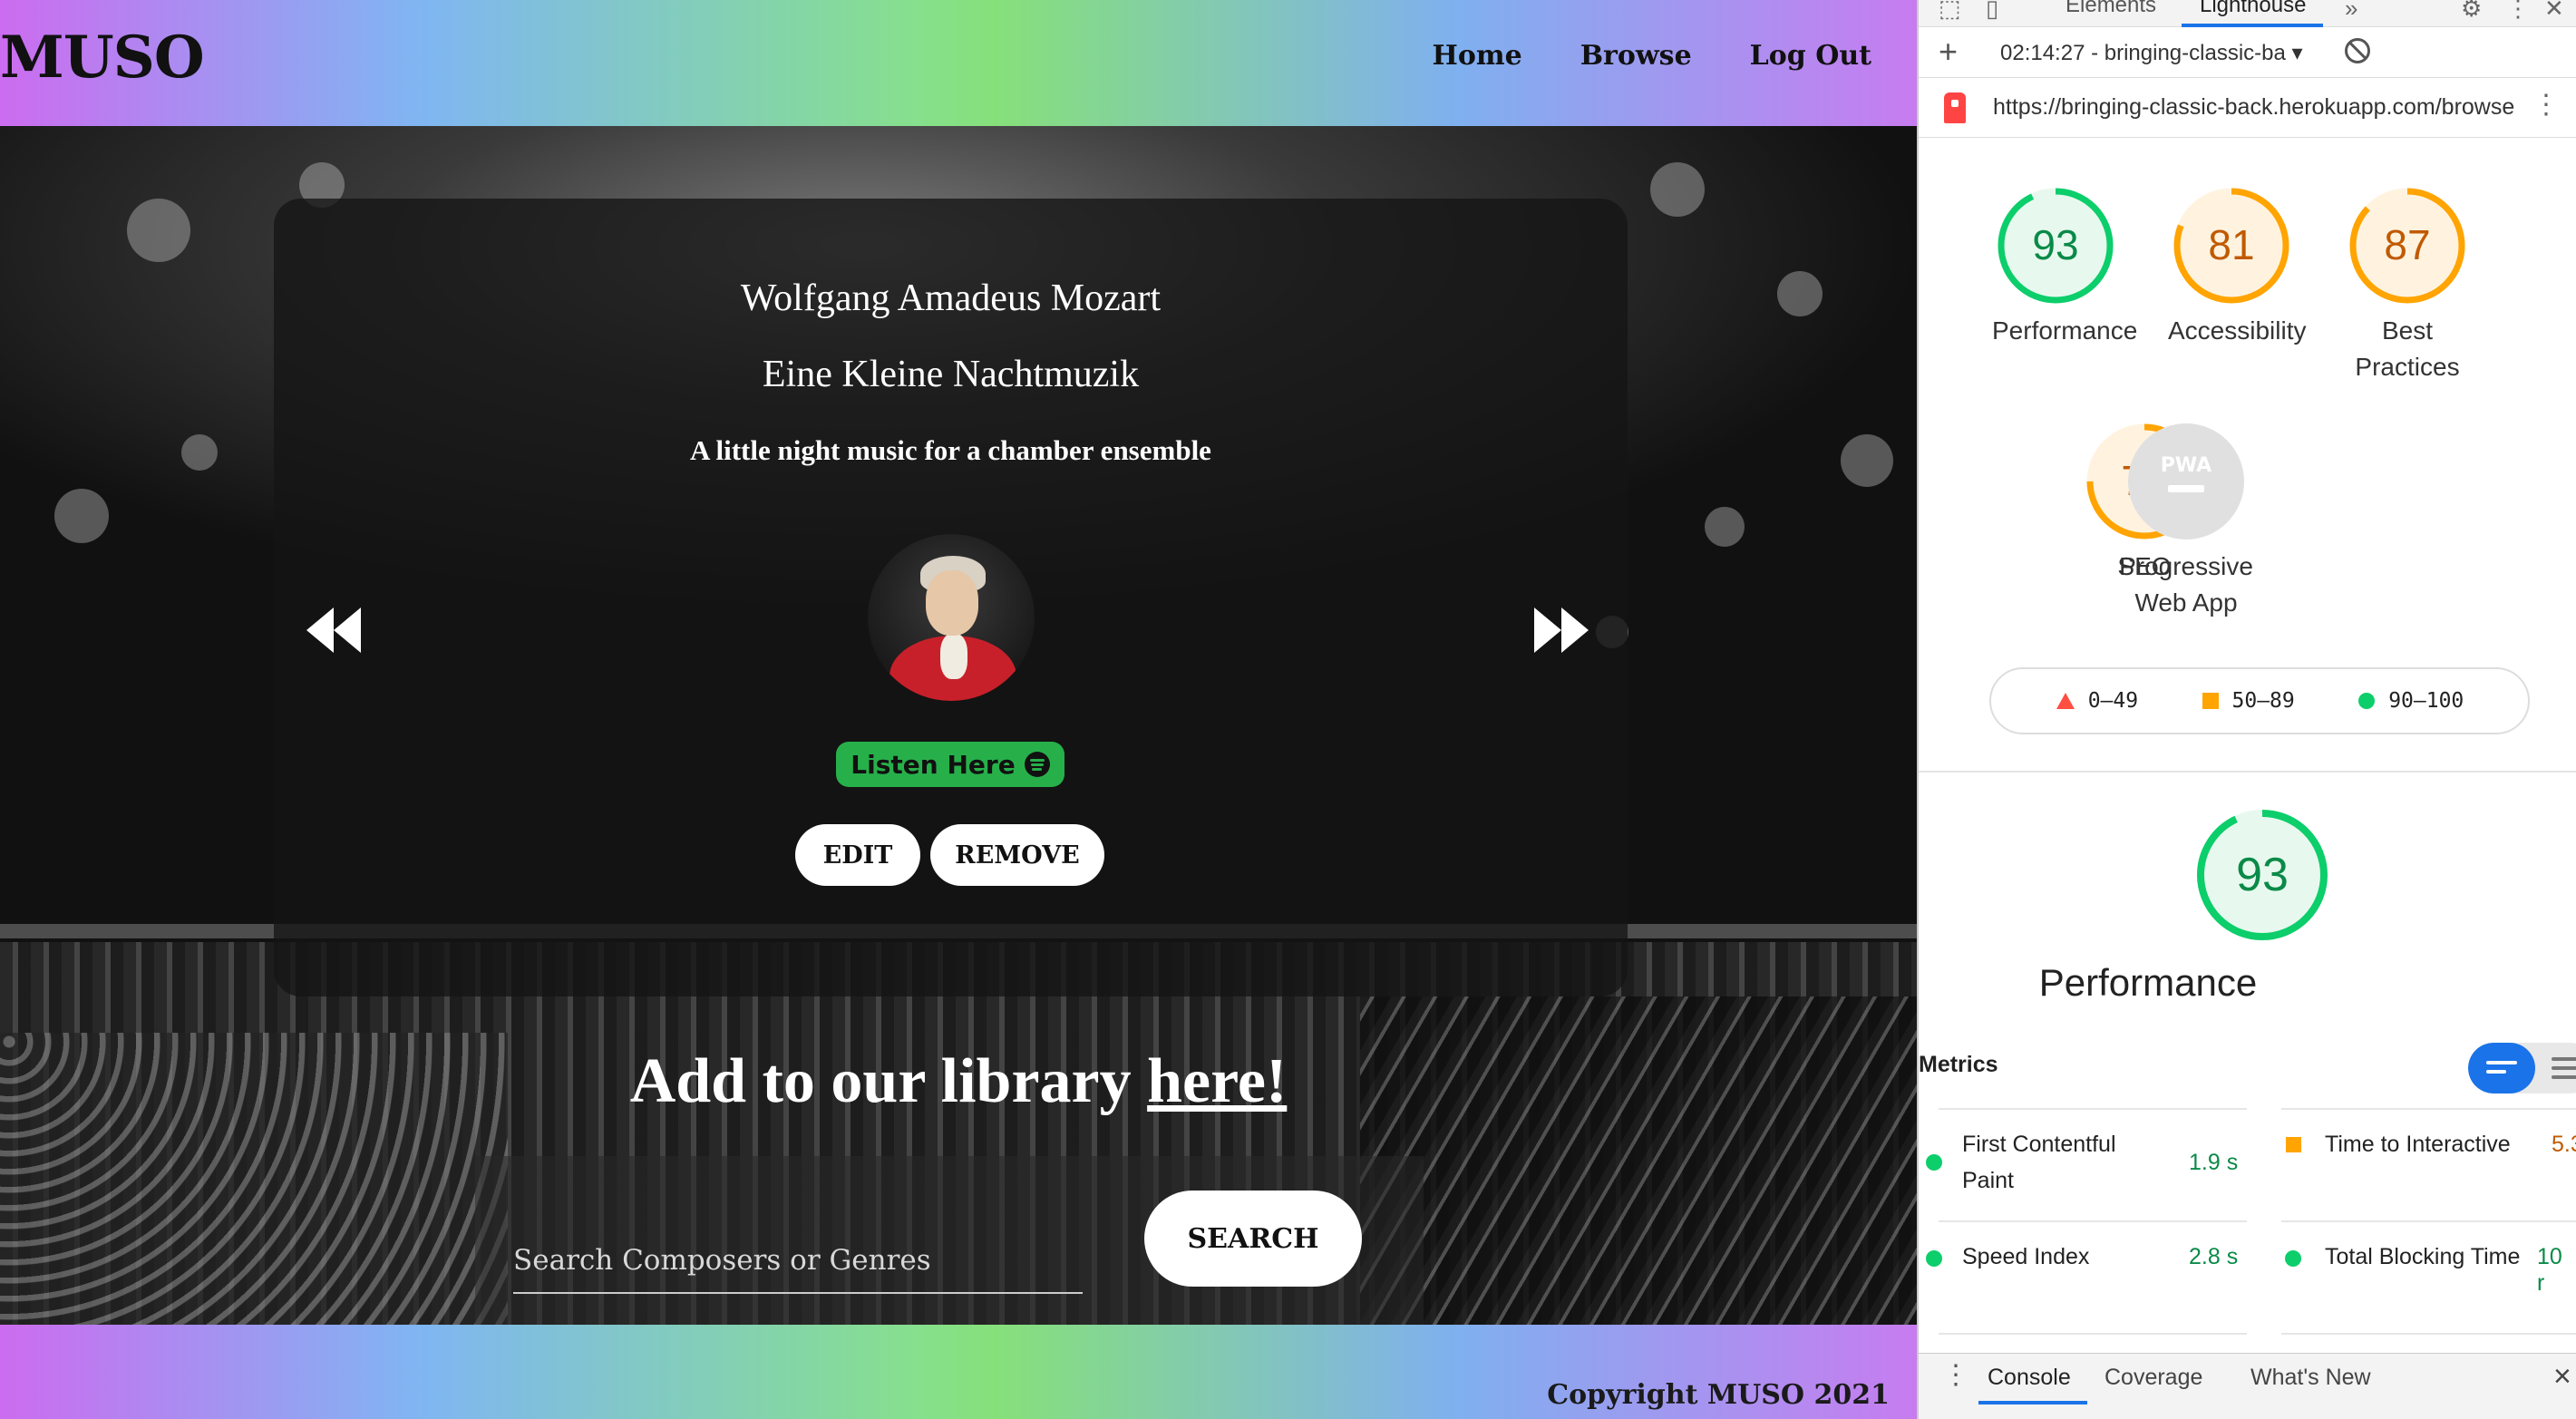 Image resolution: width=2576 pixels, height=1419 pixels. I want to click on score-legend: 0–49 50–89 90–100, so click(2259, 700).